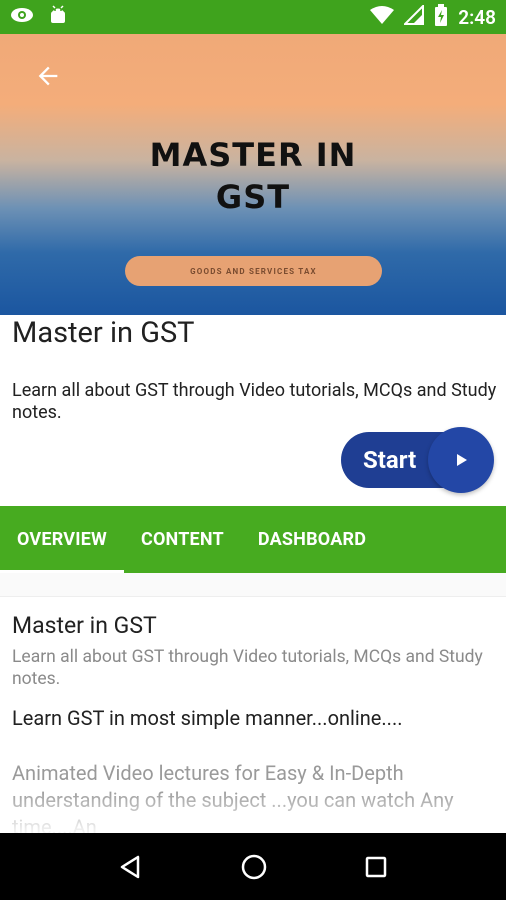 This screenshot has width=506, height=900. What do you see at coordinates (253, 17) in the screenshot?
I see `status-bar: 2:48` at bounding box center [253, 17].